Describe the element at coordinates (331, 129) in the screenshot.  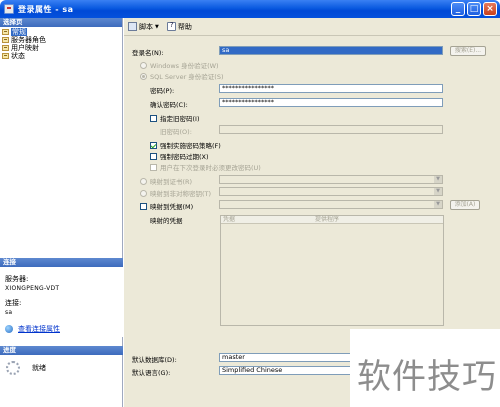
I see `old-password-input` at that location.